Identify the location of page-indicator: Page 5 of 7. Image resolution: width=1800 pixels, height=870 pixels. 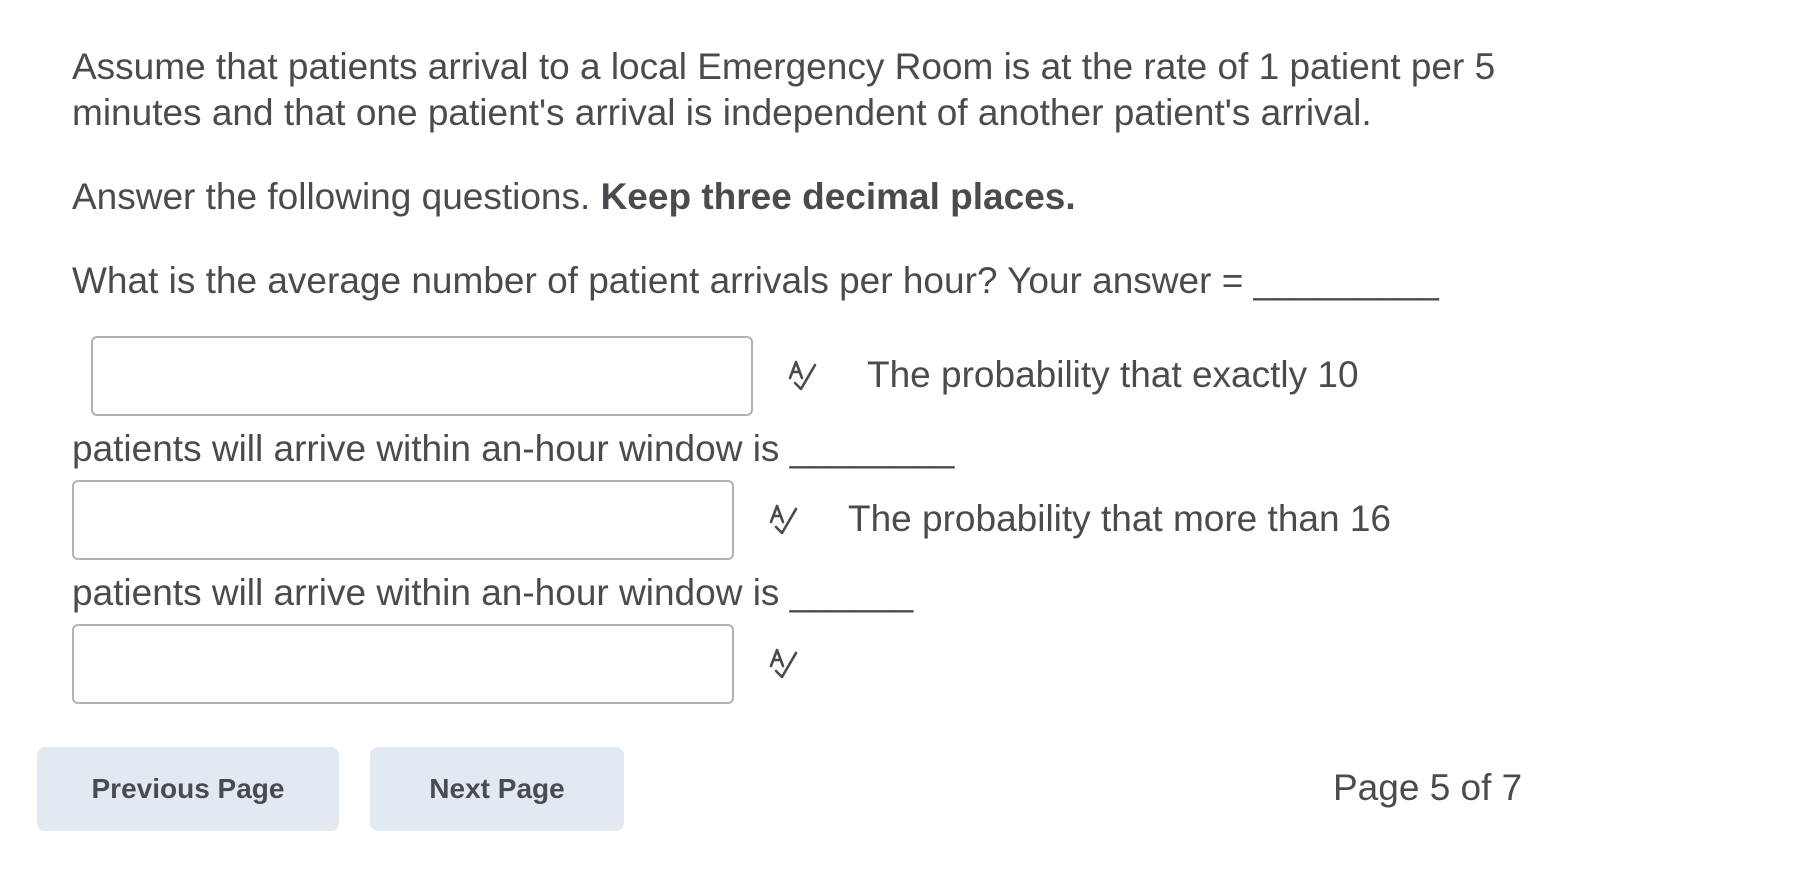
(1428, 787).